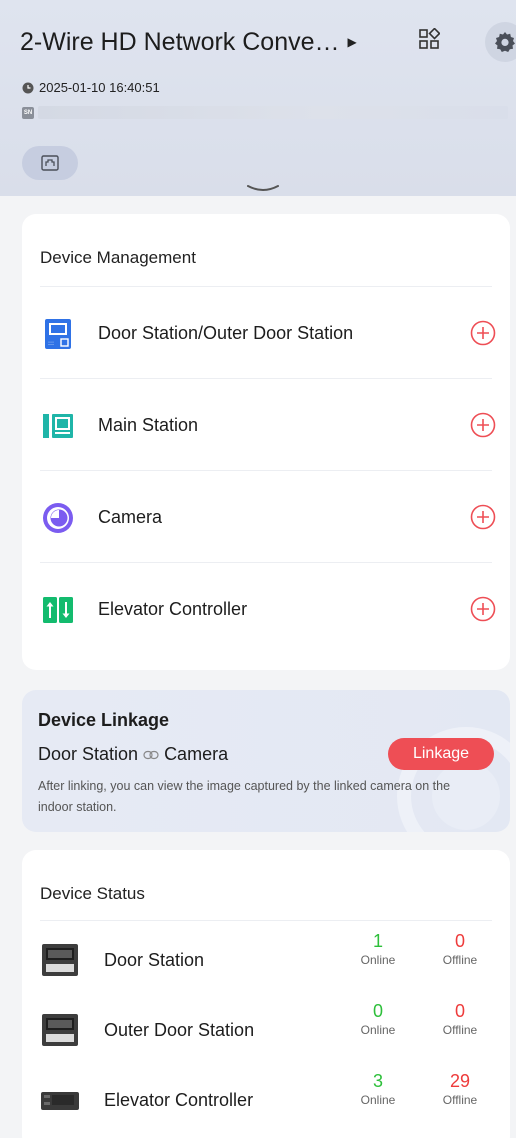 The image size is (516, 1138). I want to click on serial-number-row: SN, so click(265, 112).